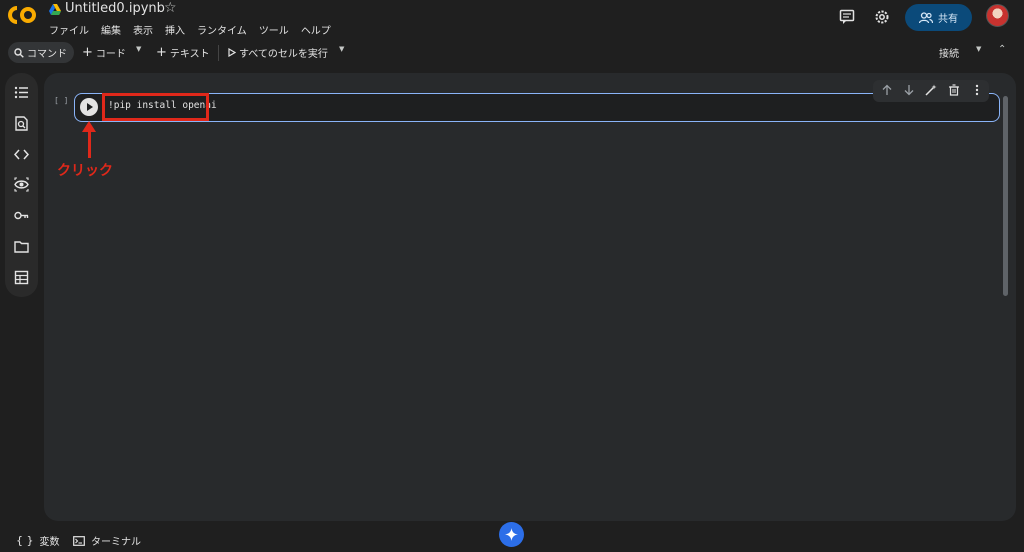  I want to click on magic-wand-icon, so click(931, 90).